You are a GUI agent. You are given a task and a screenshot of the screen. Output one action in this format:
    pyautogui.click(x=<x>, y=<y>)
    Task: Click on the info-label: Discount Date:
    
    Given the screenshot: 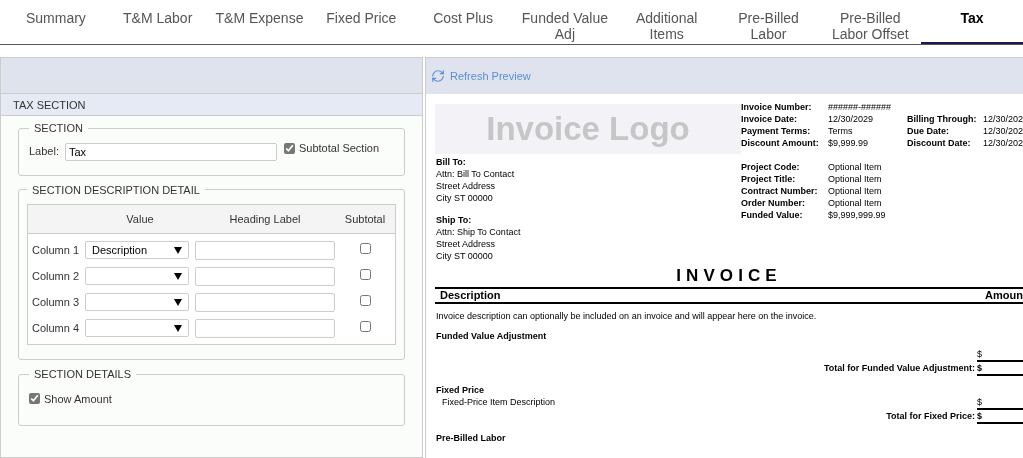 What is the action you would take?
    pyautogui.click(x=939, y=143)
    